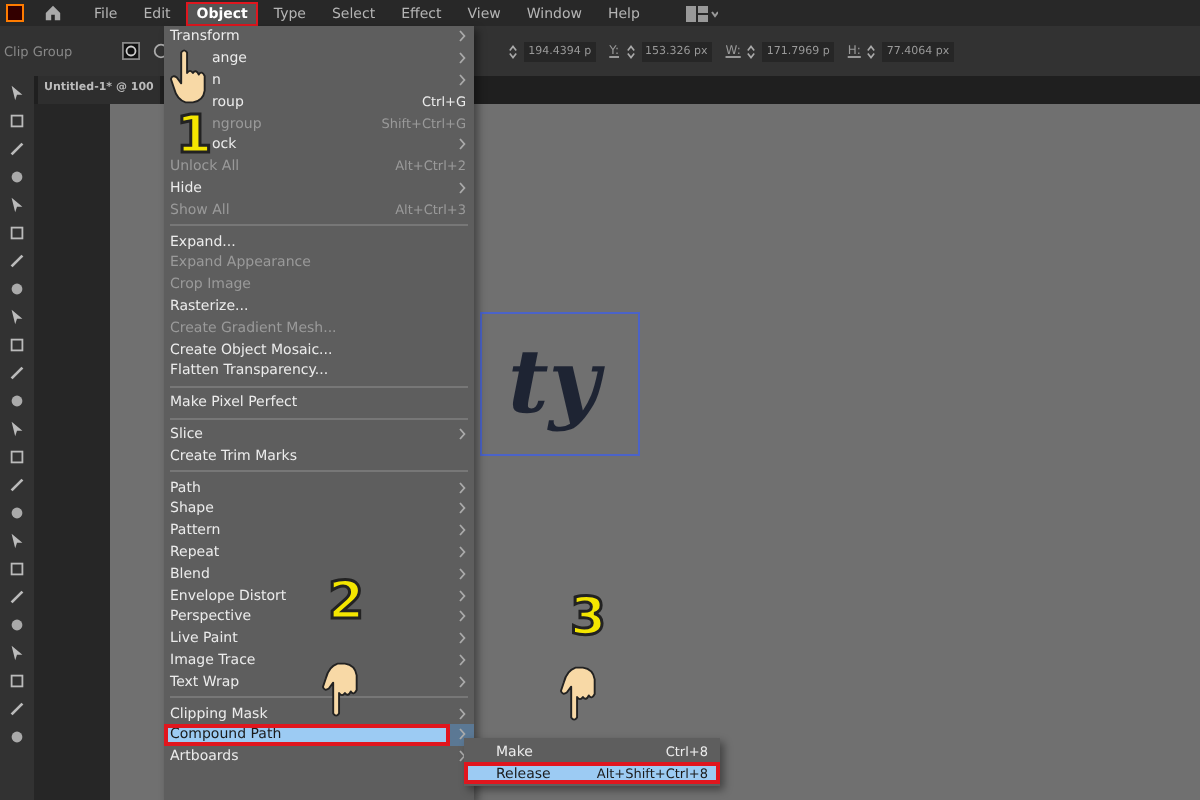 The image size is (1200, 800). I want to click on step-number: 2, so click(346, 602).